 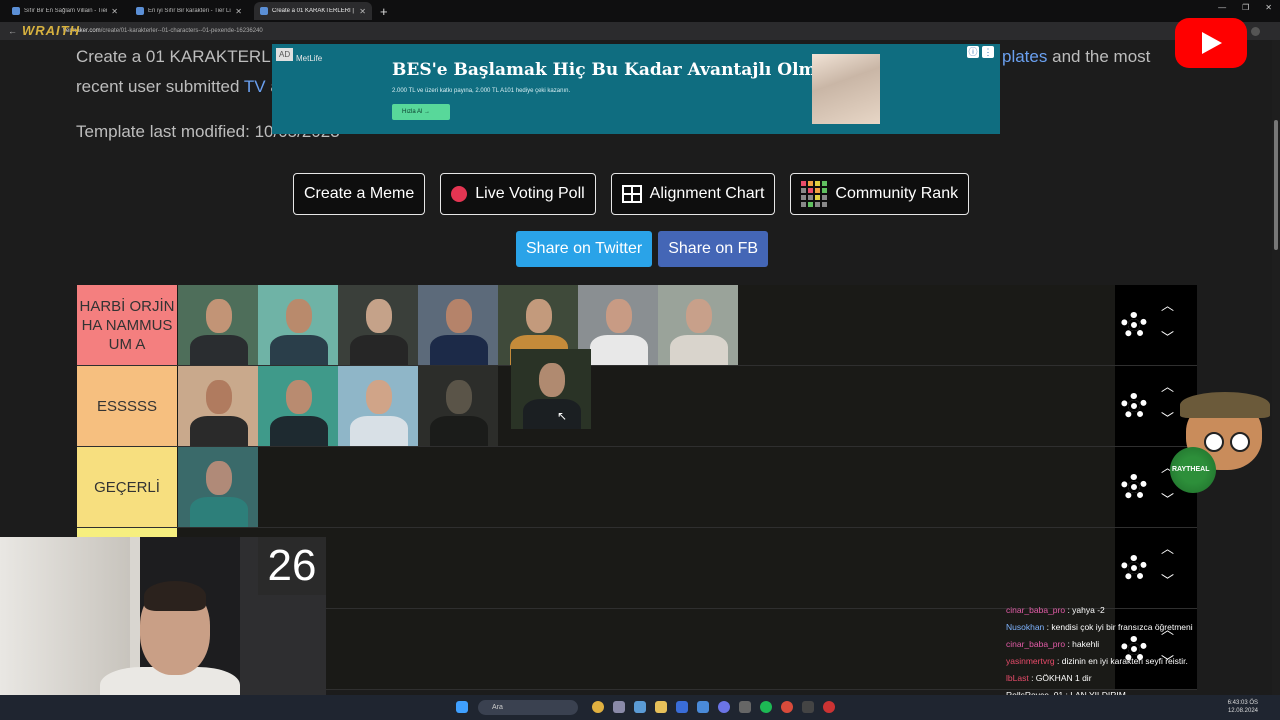 I want to click on browser-tab-active: Create a 01 KARAKTERLERİ | 01 ✕, so click(x=313, y=11).